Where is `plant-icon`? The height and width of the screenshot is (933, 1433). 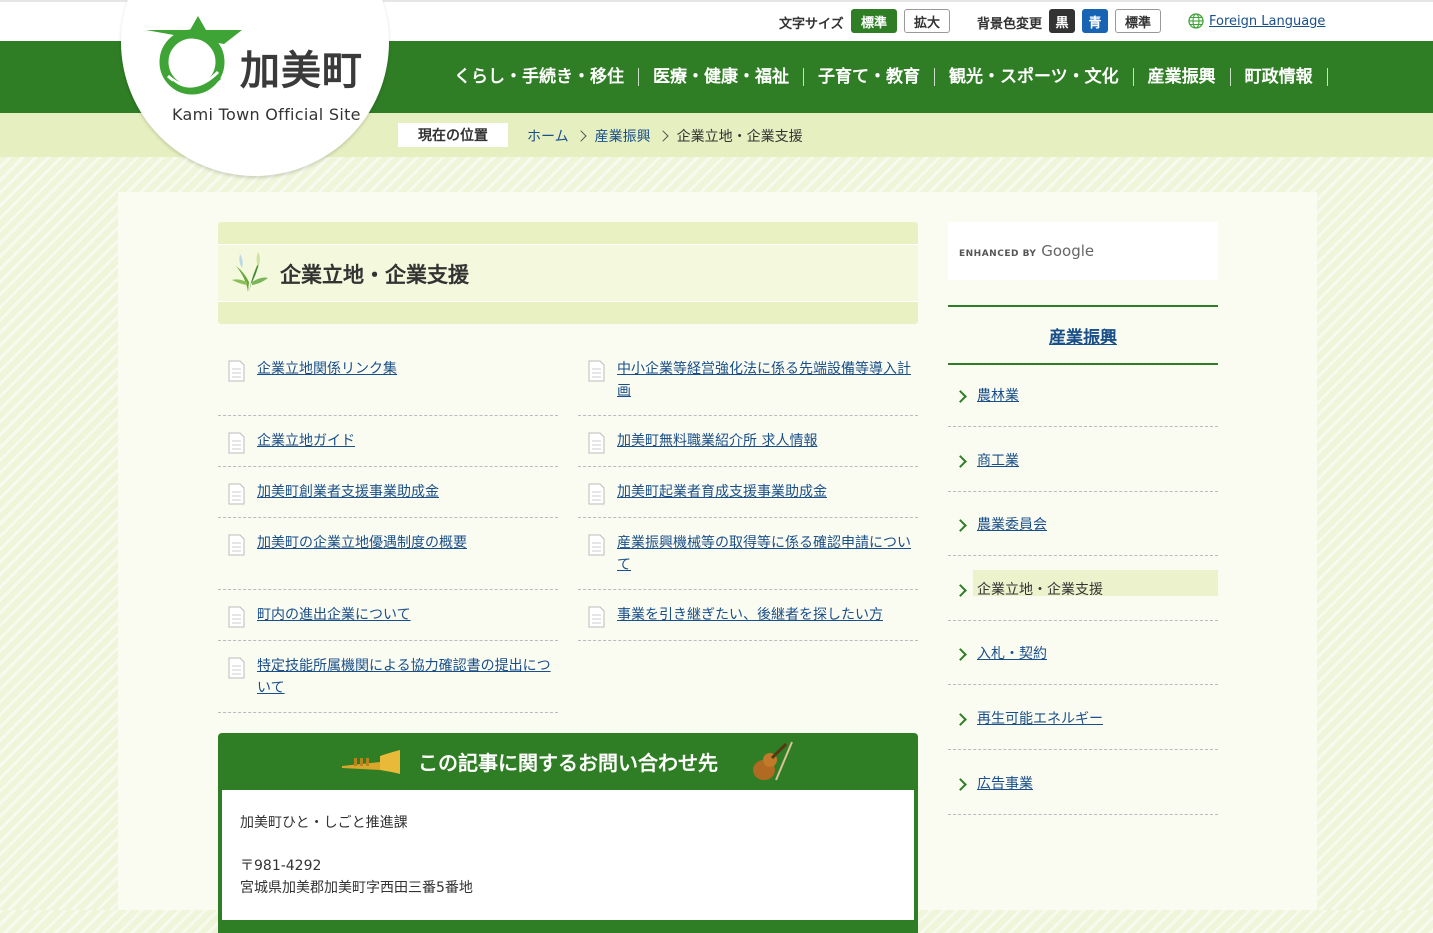 plant-icon is located at coordinates (250, 272).